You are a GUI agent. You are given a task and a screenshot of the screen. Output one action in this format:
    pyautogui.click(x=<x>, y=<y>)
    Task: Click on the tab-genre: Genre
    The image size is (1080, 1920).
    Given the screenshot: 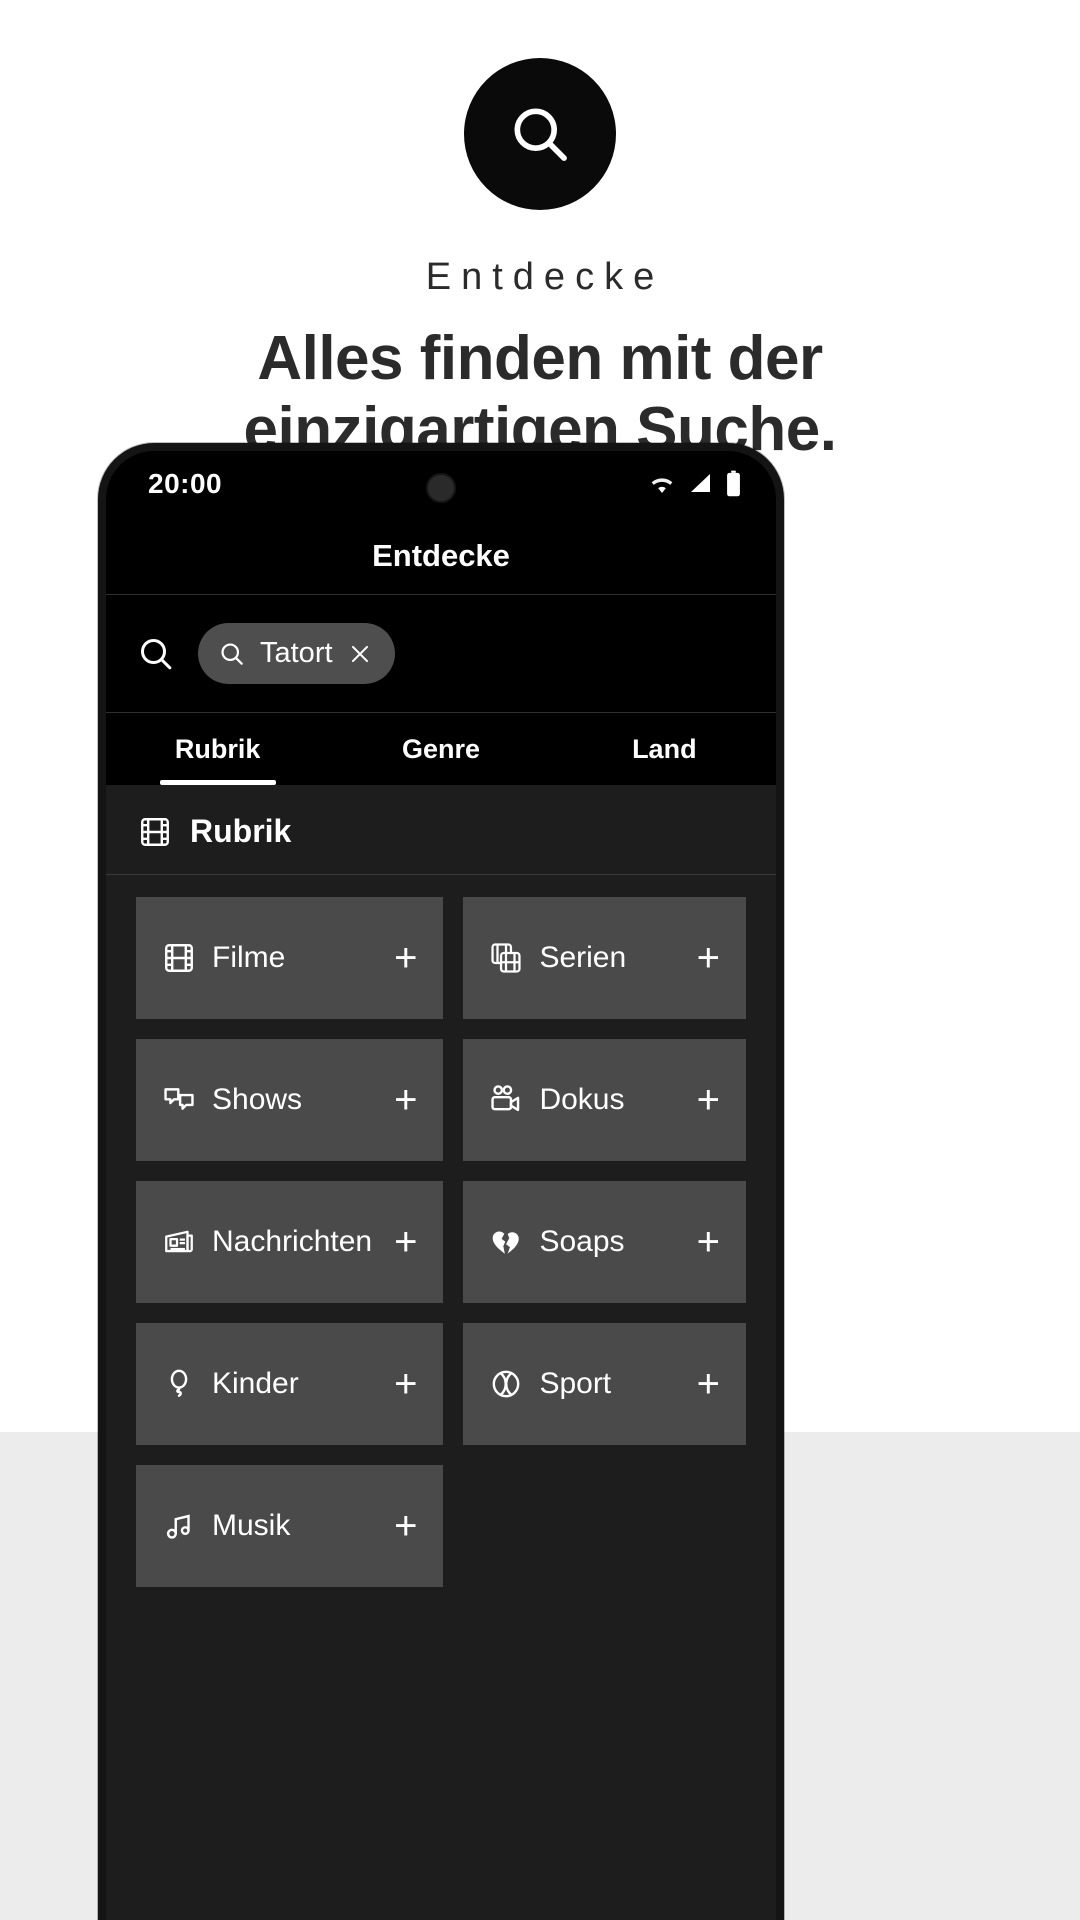 What is the action you would take?
    pyautogui.click(x=440, y=749)
    